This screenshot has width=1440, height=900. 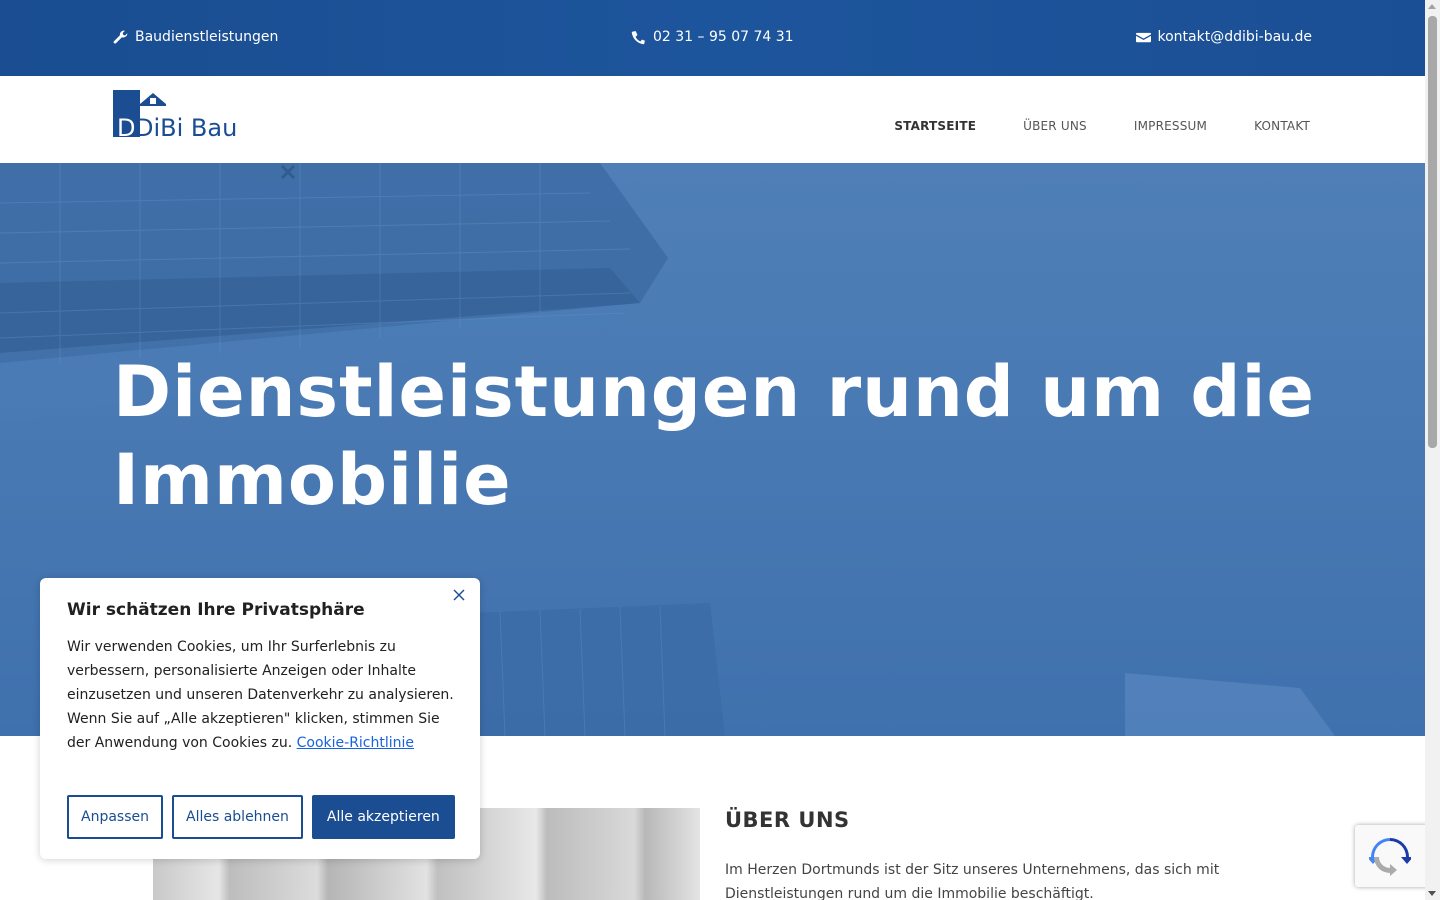 What do you see at coordinates (207, 37) in the screenshot?
I see `services-label: Baudienstleistungen` at bounding box center [207, 37].